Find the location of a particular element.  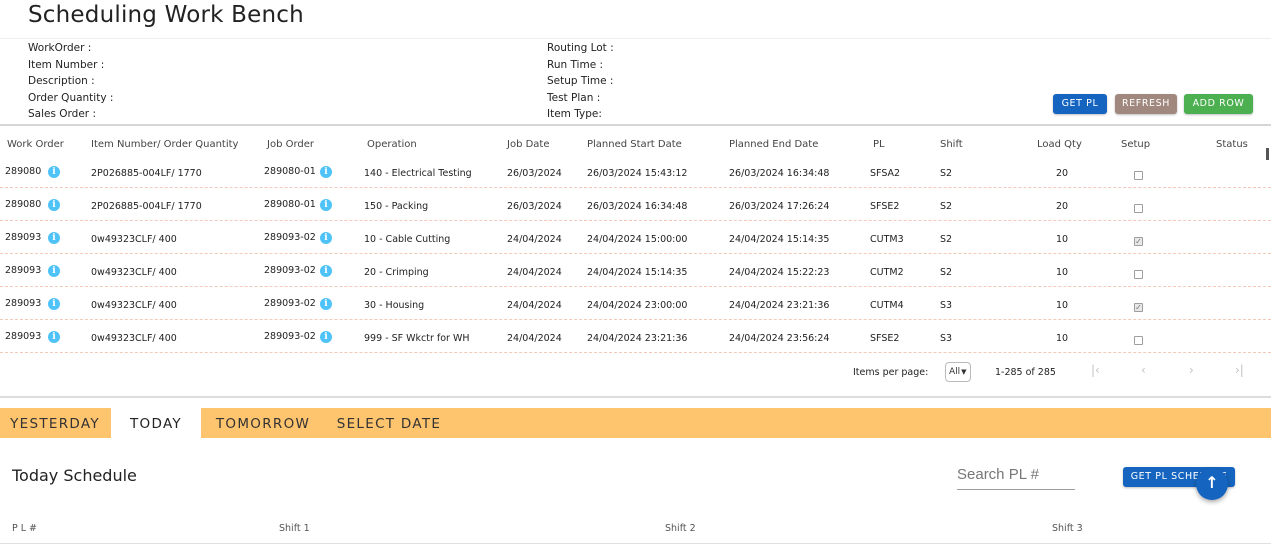

add-row-button: ADD ROW is located at coordinates (1218, 104).